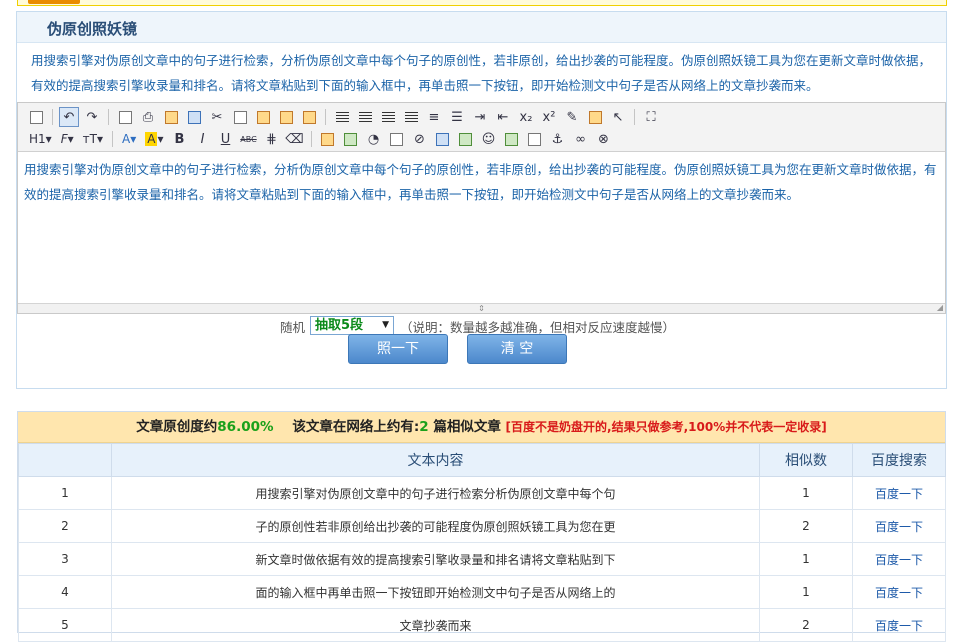 Image resolution: width=979 pixels, height=643 pixels. Describe the element at coordinates (65, 559) in the screenshot. I see `row-index: 3` at that location.